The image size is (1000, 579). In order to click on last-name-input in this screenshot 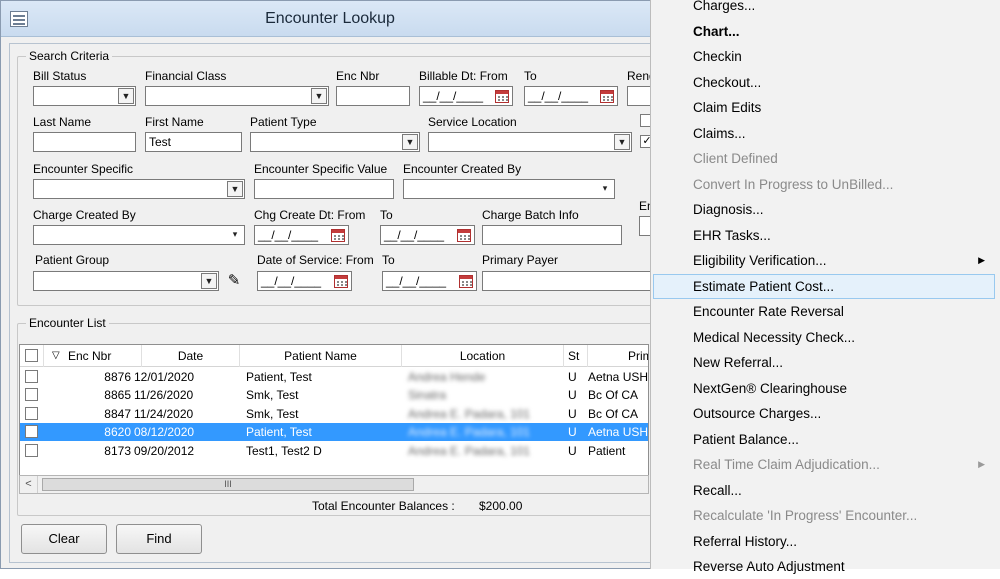, I will do `click(84, 142)`.